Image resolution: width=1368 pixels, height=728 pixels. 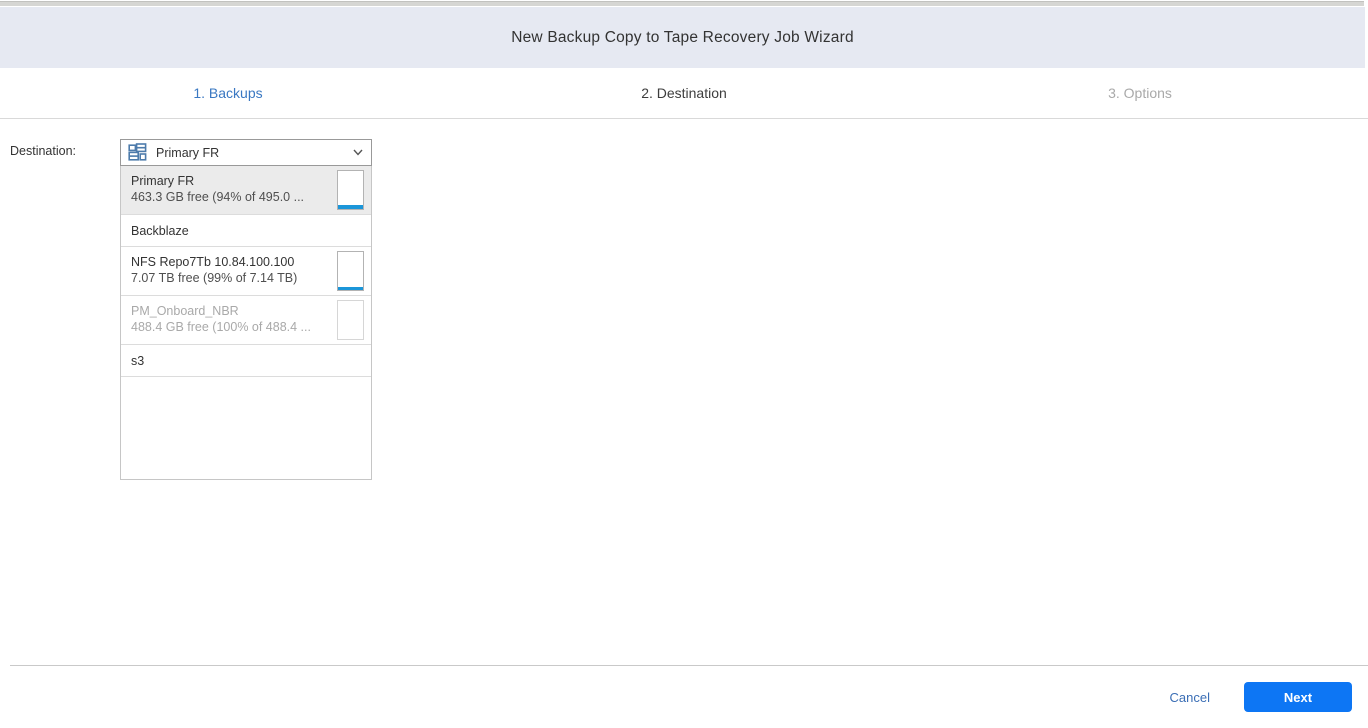 What do you see at coordinates (213, 262) in the screenshot?
I see `repo-name: NFS Repo7Tb 10.84.100.100` at bounding box center [213, 262].